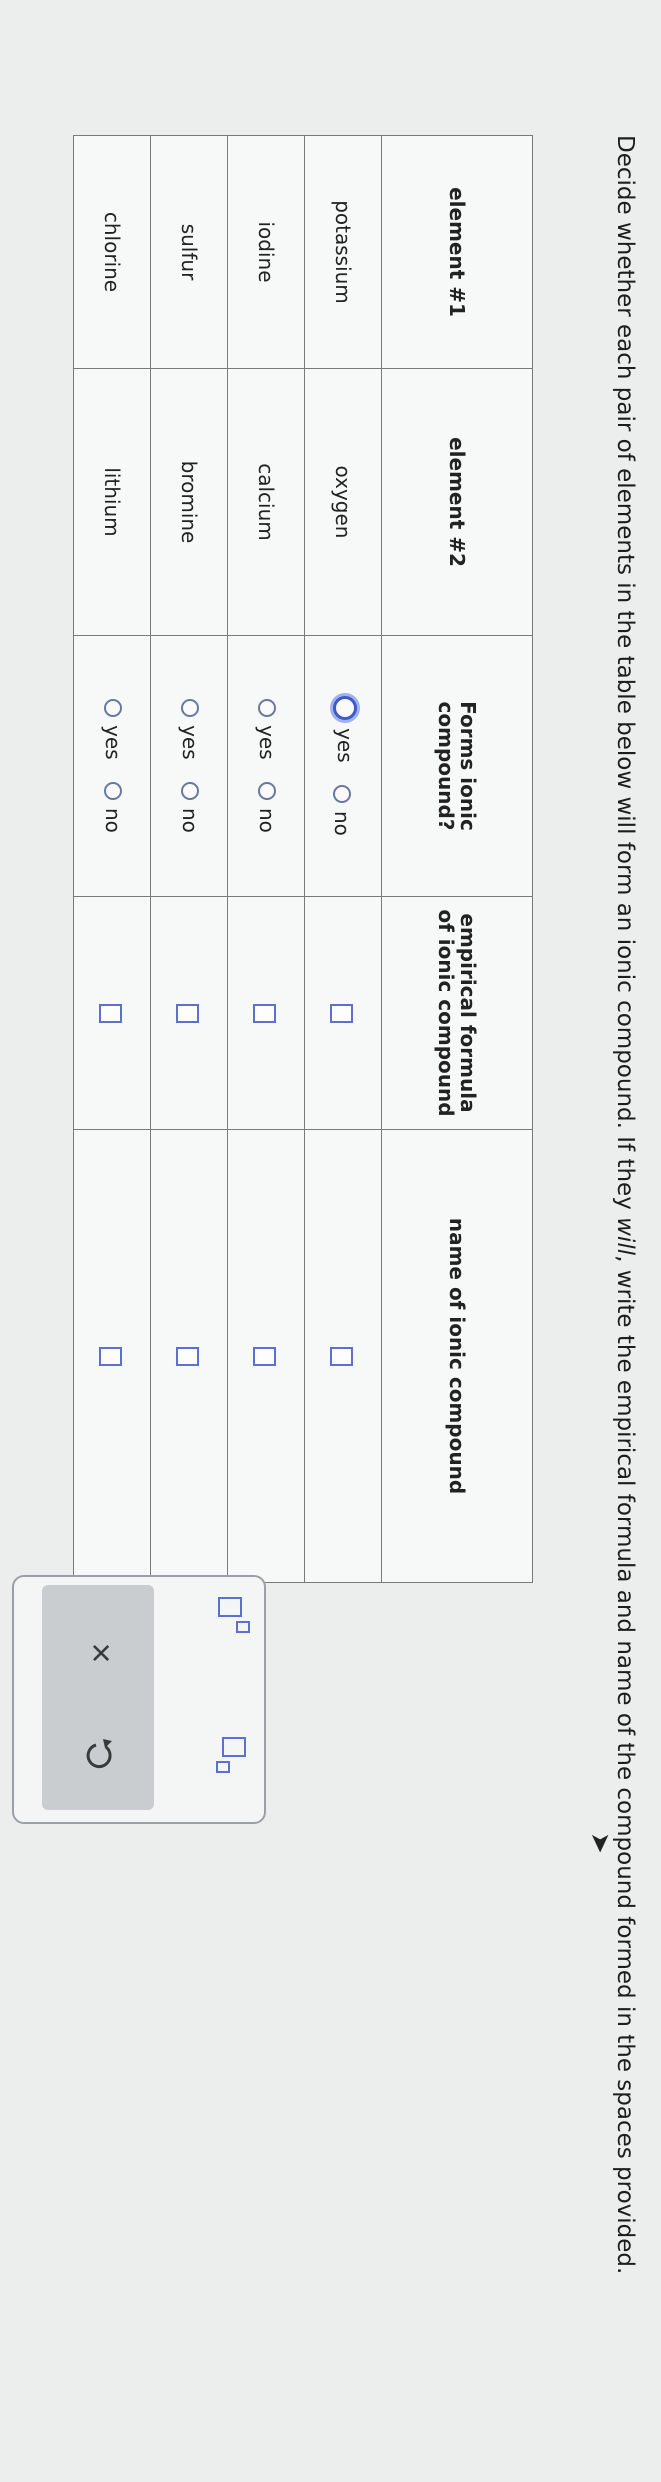 The image size is (661, 2482). What do you see at coordinates (234, 1747) in the screenshot?
I see `subscript-base-box` at bounding box center [234, 1747].